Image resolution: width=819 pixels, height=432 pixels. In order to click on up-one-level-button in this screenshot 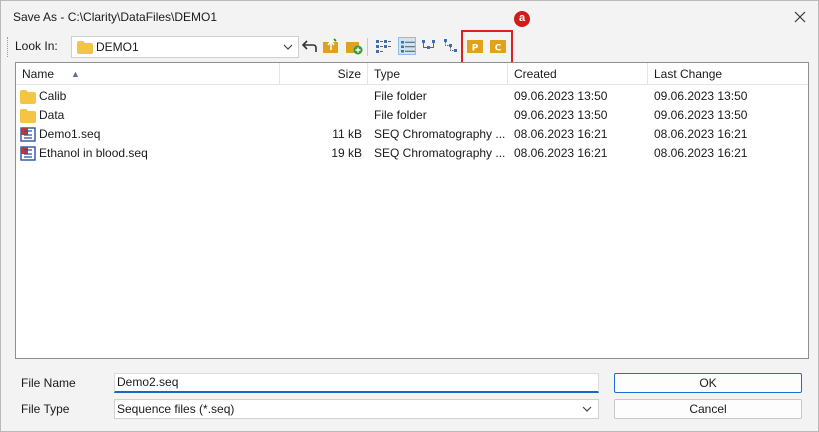, I will do `click(310, 46)`.